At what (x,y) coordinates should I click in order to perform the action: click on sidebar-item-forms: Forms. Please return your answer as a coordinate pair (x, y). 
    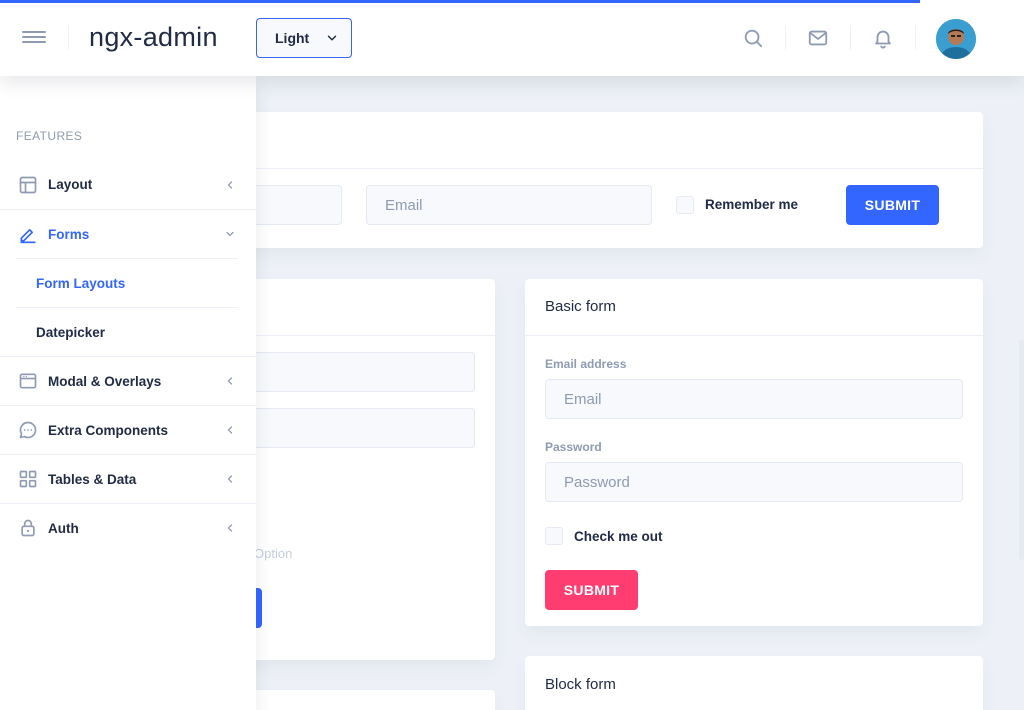
    Looking at the image, I should click on (128, 233).